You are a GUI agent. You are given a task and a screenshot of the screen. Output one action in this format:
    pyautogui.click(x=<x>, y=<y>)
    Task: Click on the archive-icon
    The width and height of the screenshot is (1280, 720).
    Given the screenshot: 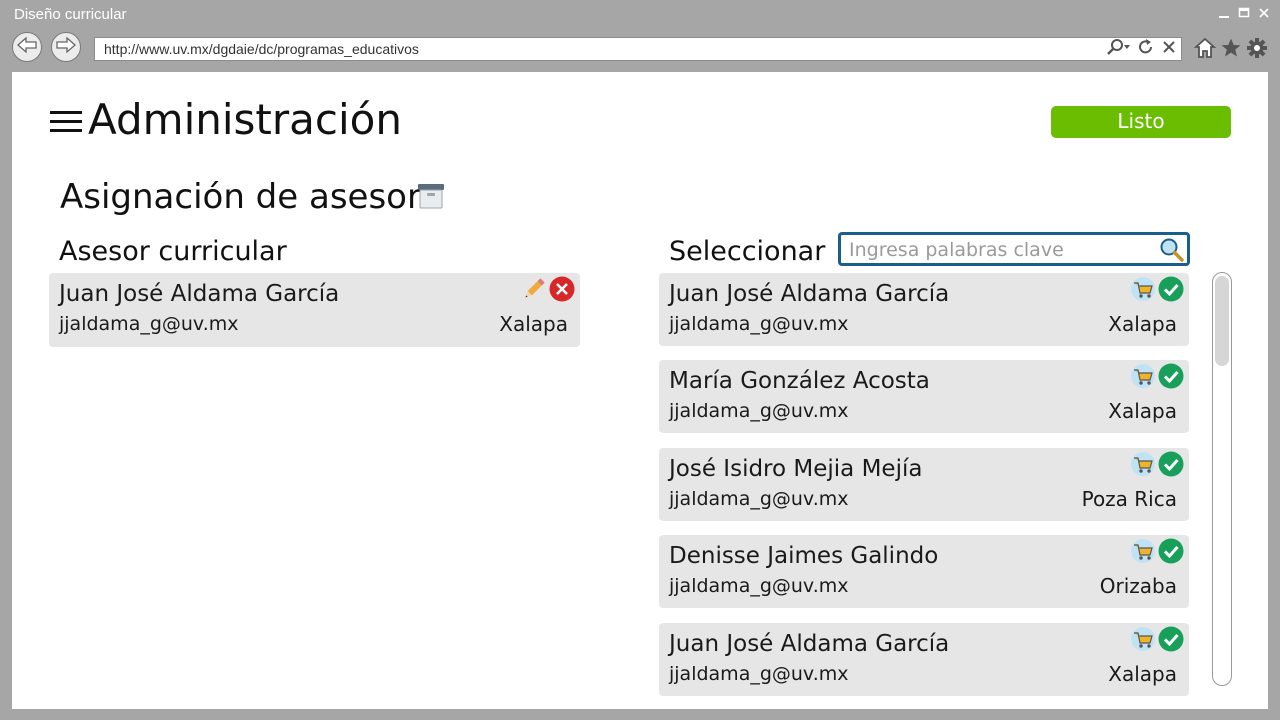 What is the action you would take?
    pyautogui.click(x=431, y=196)
    